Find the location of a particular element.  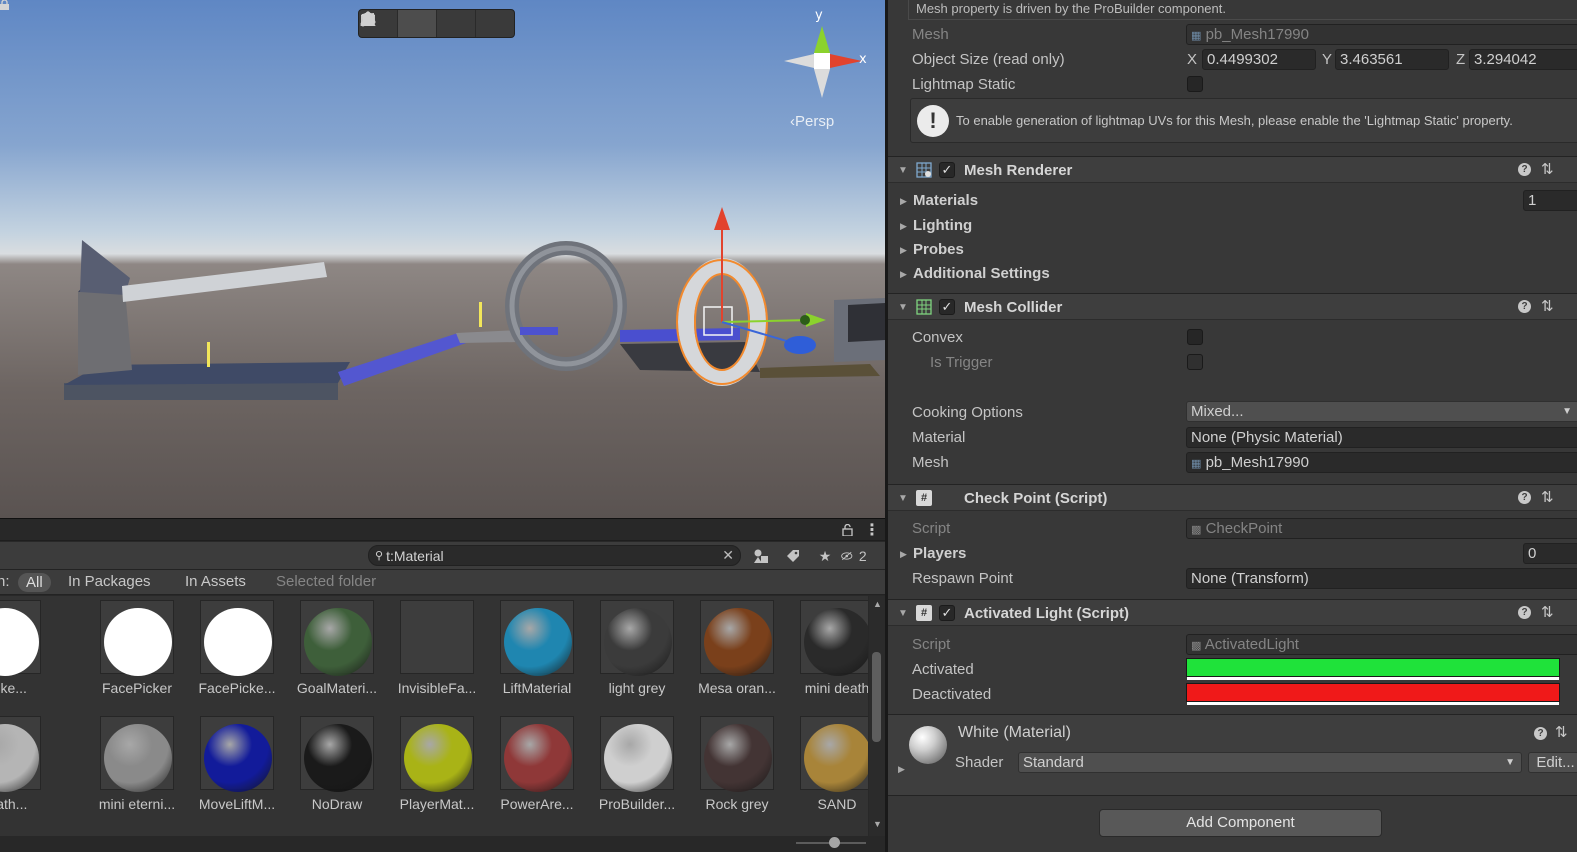

clear-search-icon: ✕ is located at coordinates (728, 555).